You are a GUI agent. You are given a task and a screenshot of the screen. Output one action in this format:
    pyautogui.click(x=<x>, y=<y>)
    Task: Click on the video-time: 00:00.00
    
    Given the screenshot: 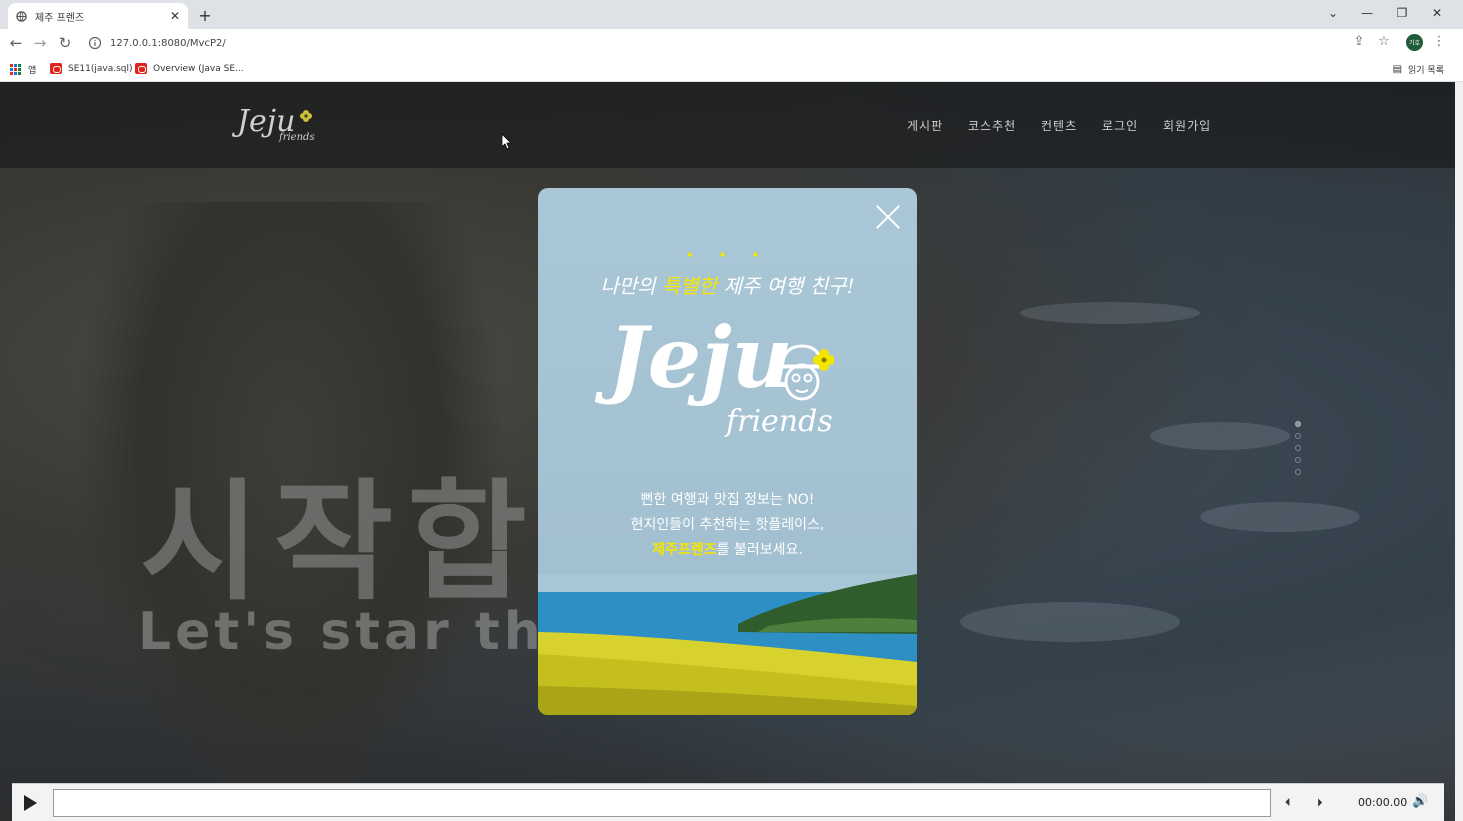 What is the action you would take?
    pyautogui.click(x=1383, y=802)
    